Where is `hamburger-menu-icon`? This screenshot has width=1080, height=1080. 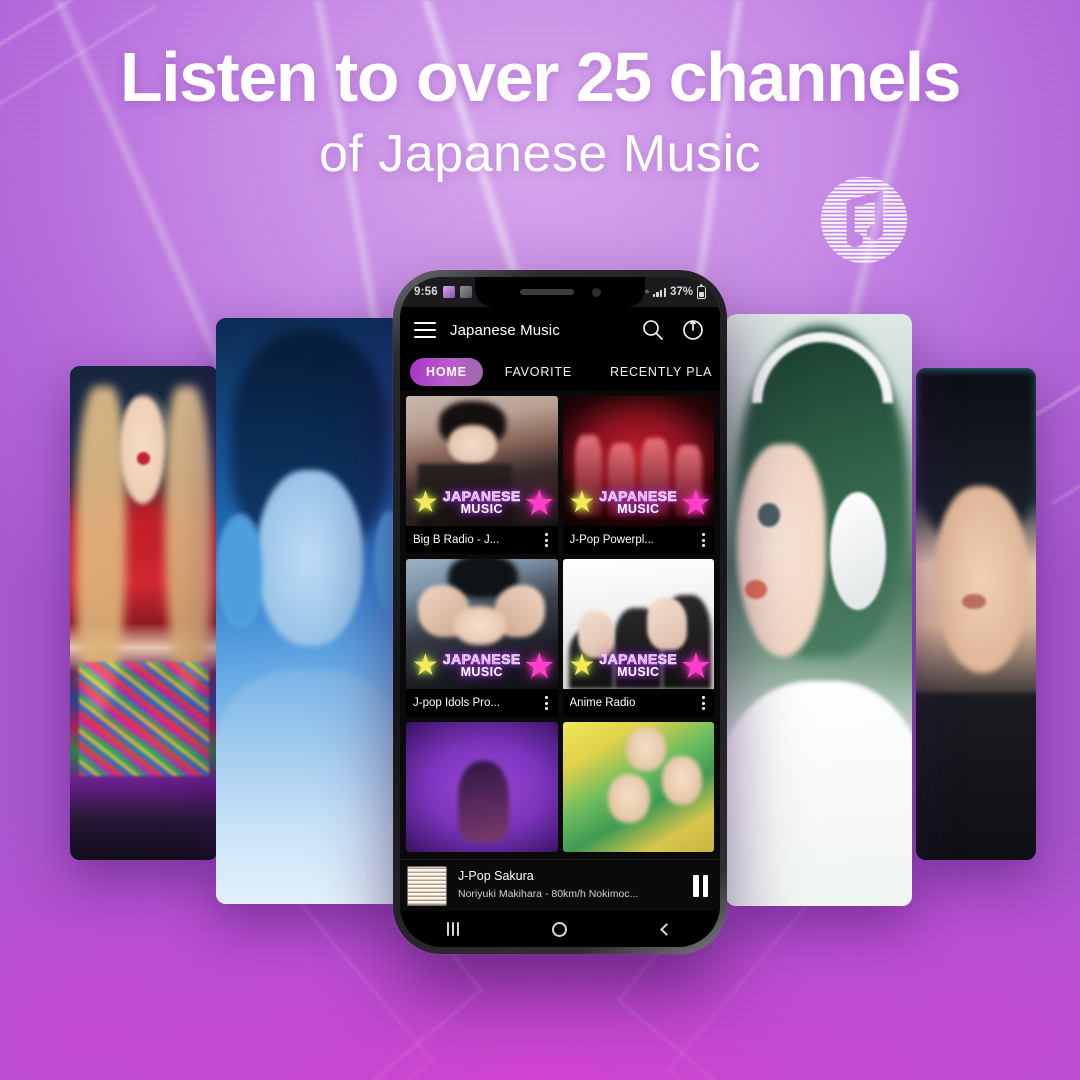
hamburger-menu-icon is located at coordinates (425, 330).